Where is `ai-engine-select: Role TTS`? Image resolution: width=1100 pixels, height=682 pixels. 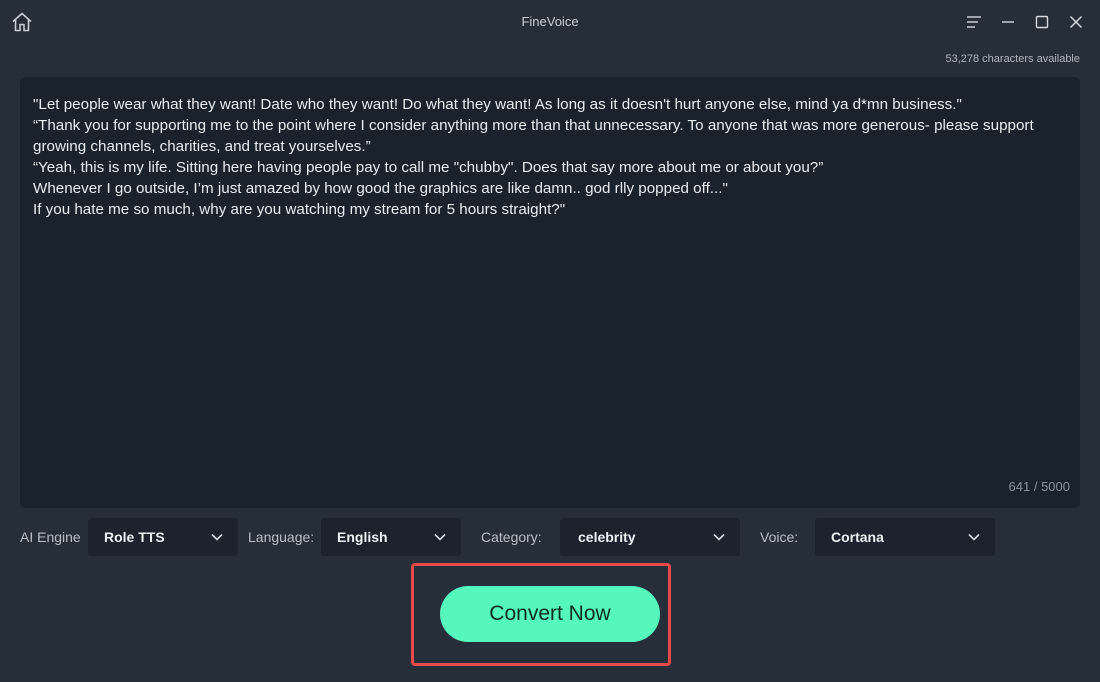 ai-engine-select: Role TTS is located at coordinates (163, 537).